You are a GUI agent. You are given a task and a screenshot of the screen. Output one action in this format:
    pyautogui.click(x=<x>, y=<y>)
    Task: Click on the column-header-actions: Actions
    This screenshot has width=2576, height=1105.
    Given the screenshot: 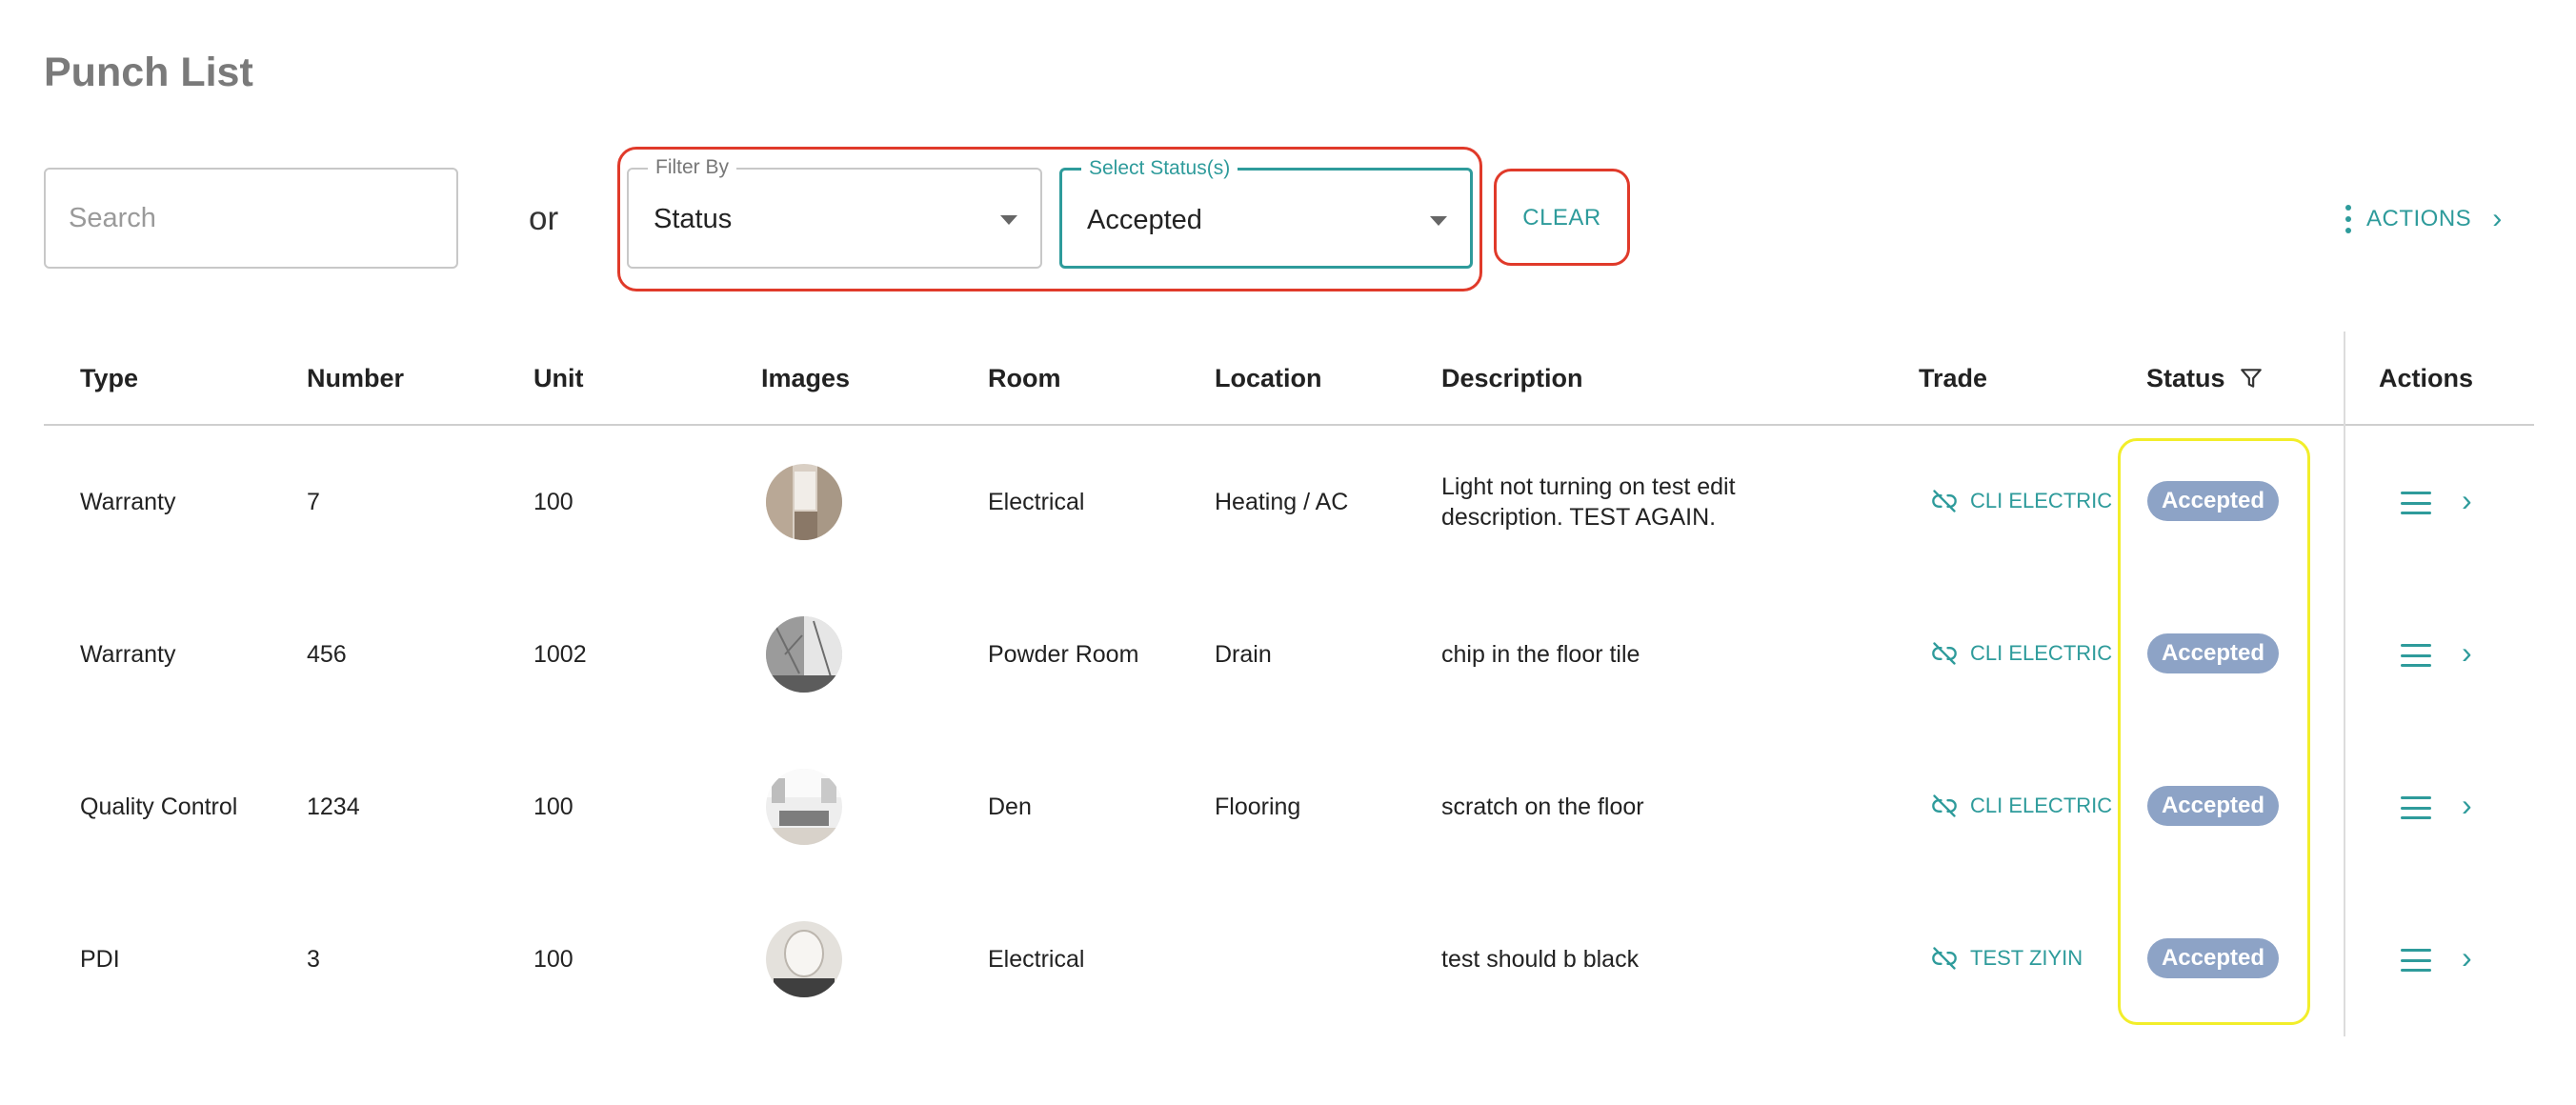 What is the action you would take?
    pyautogui.click(x=2427, y=378)
    